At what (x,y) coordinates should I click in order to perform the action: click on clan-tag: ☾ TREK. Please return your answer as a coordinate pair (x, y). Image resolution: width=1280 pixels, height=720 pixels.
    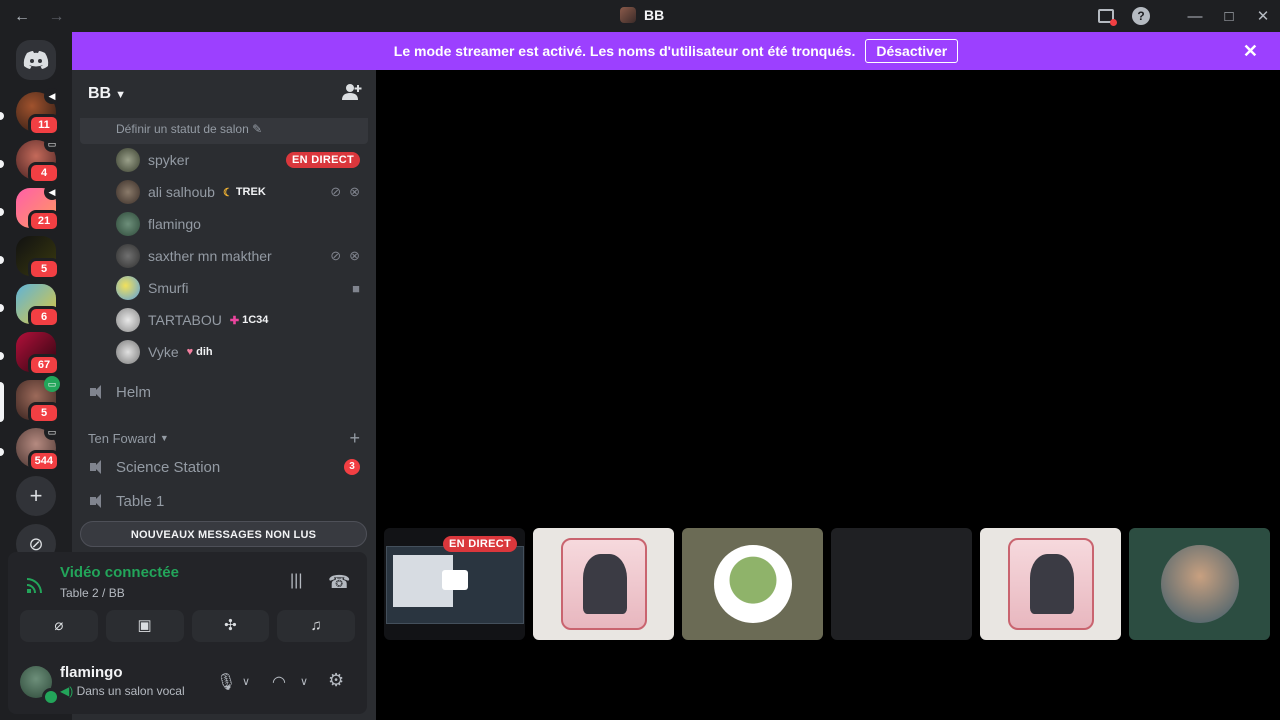
    Looking at the image, I should click on (244, 192).